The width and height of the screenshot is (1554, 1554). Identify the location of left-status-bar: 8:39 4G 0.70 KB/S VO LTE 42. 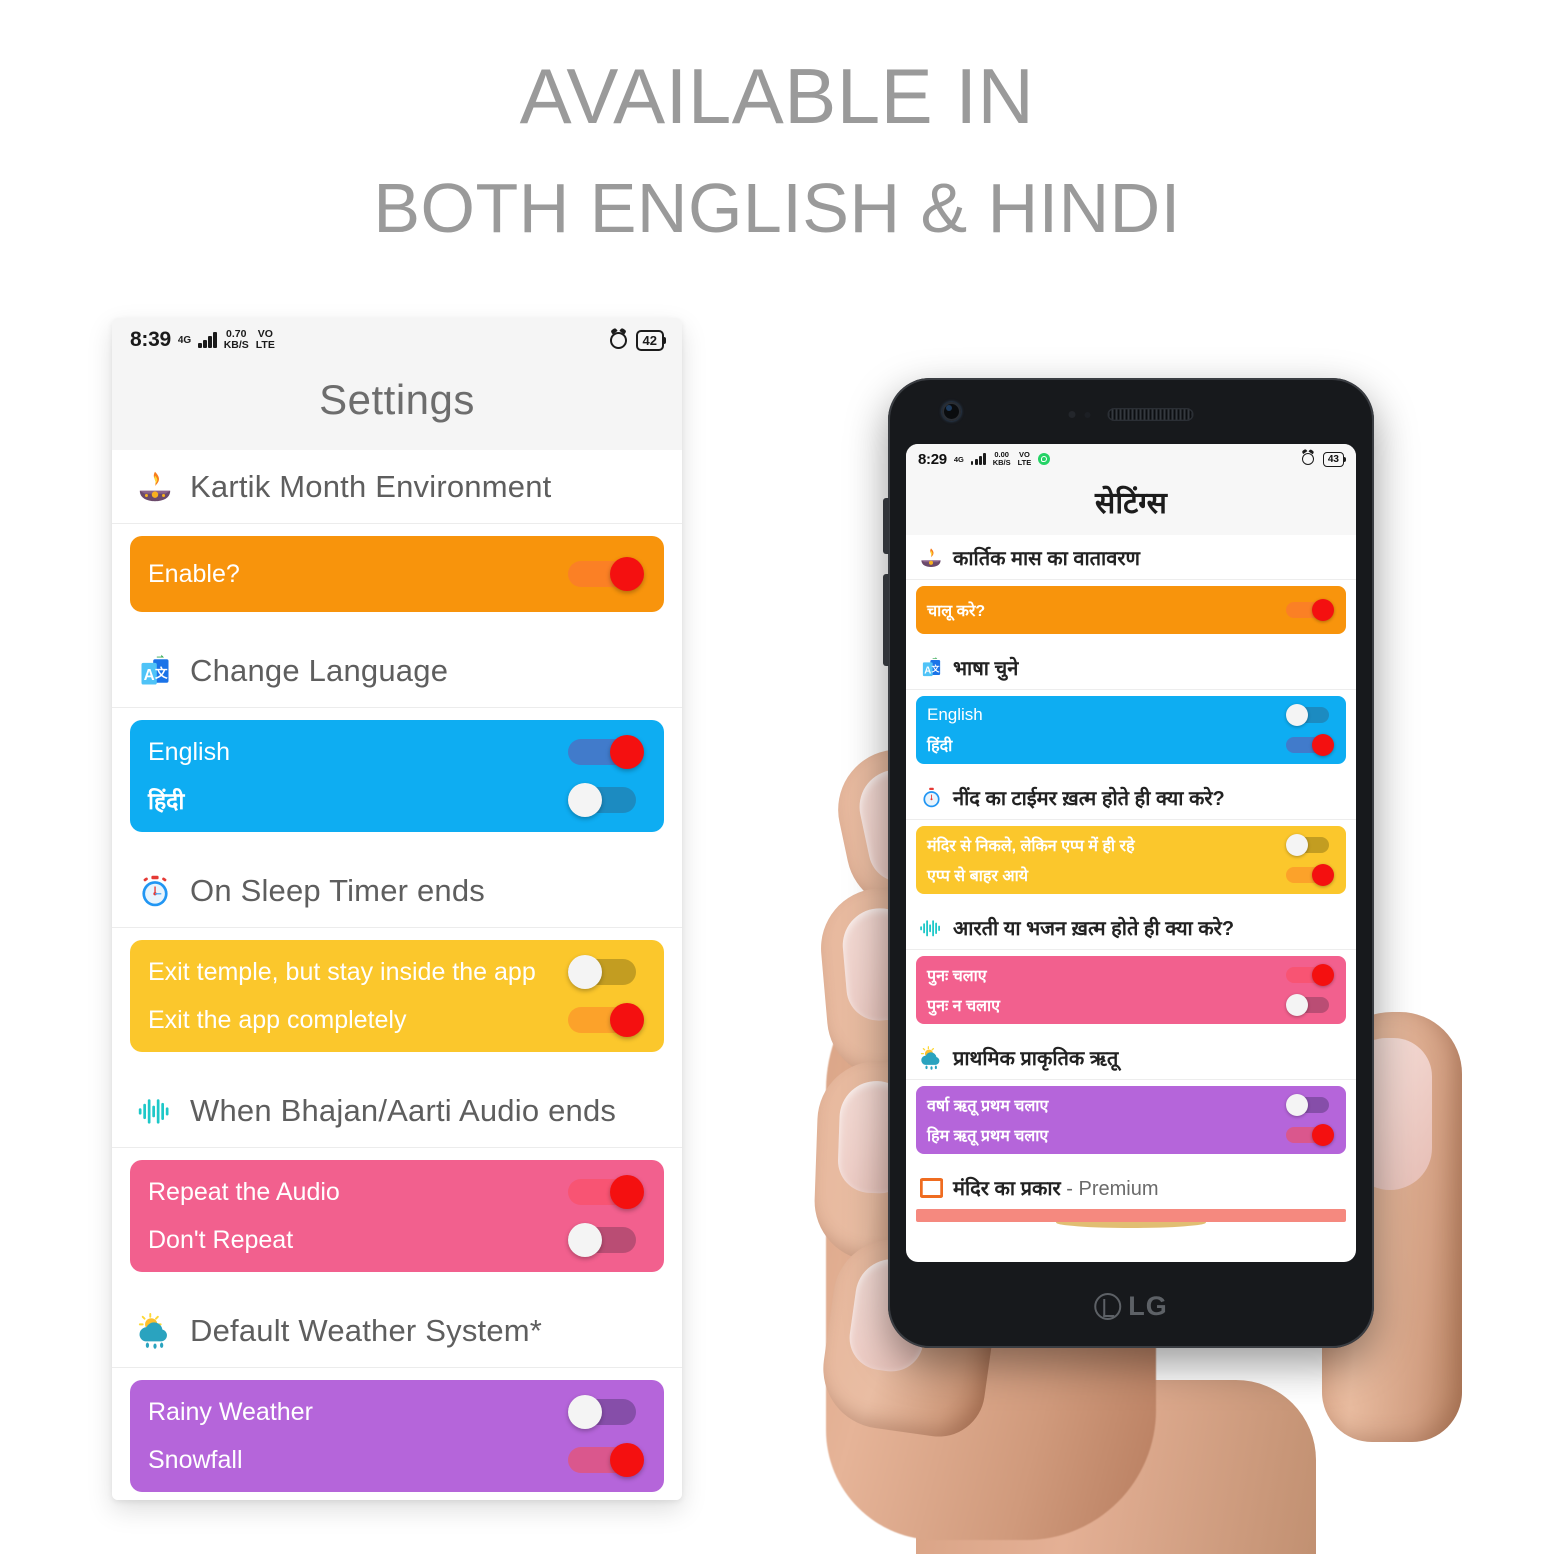
(397, 340).